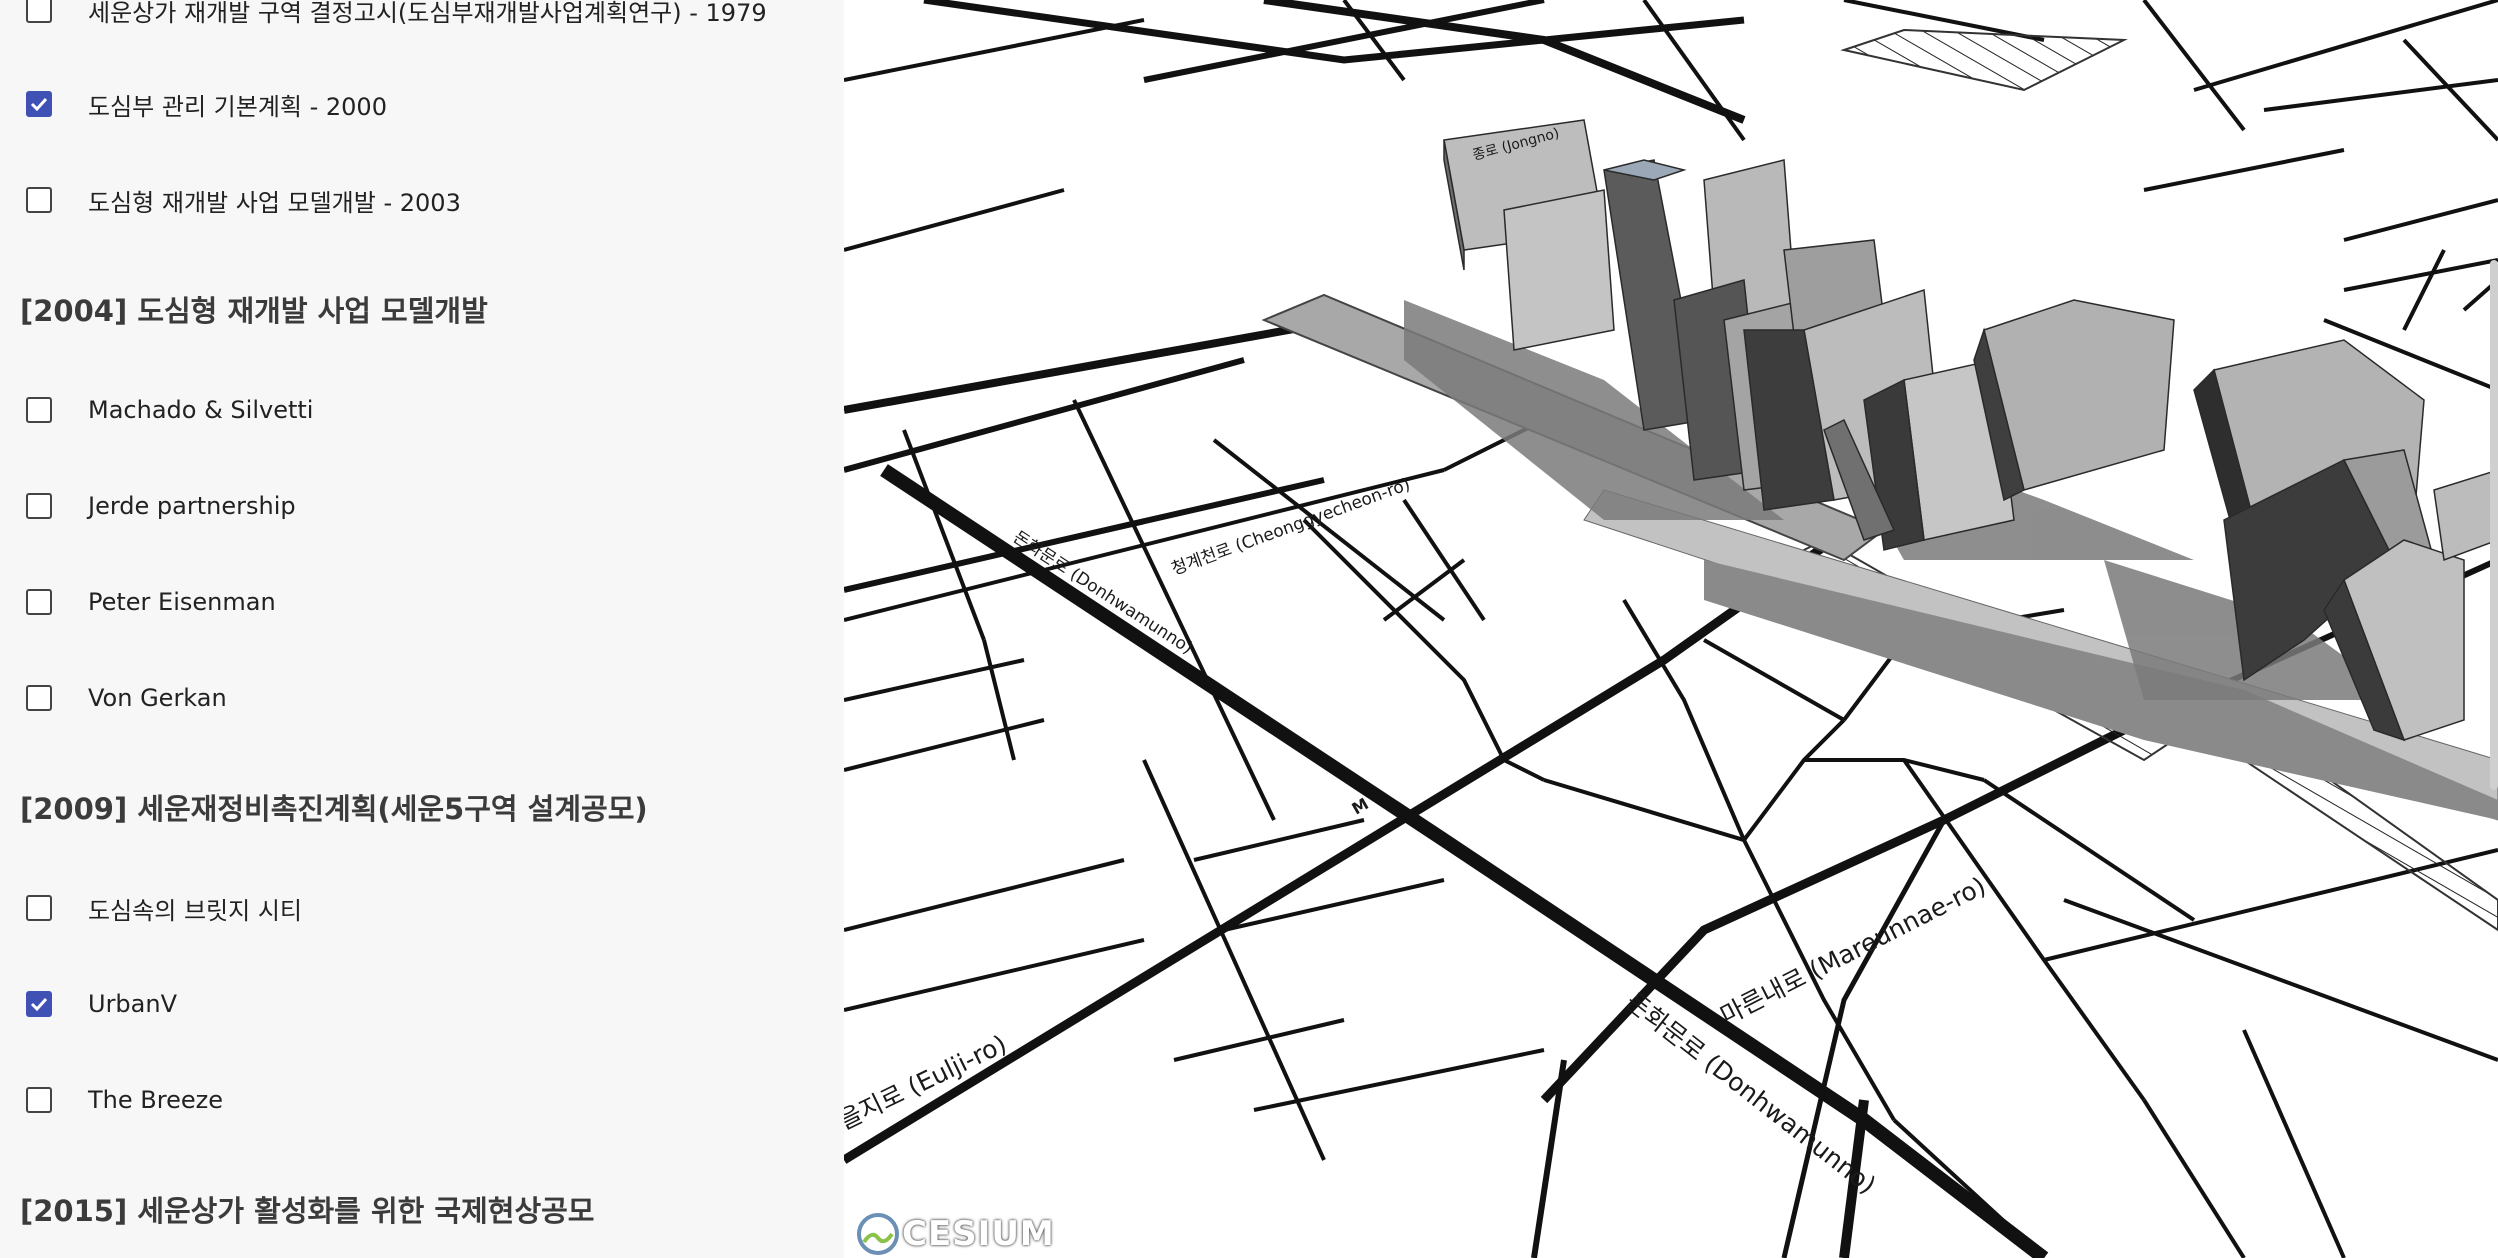 The image size is (2498, 1258). Describe the element at coordinates (237, 106) in the screenshot. I see `layer-label: 도심부 관리 기본계획 - 2000` at that location.